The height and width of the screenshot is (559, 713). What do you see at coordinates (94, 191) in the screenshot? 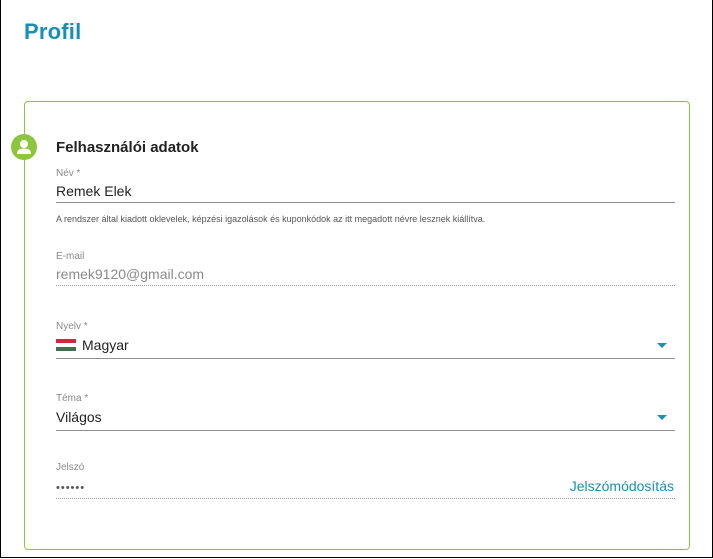
I see `name-value: Remek Elek` at bounding box center [94, 191].